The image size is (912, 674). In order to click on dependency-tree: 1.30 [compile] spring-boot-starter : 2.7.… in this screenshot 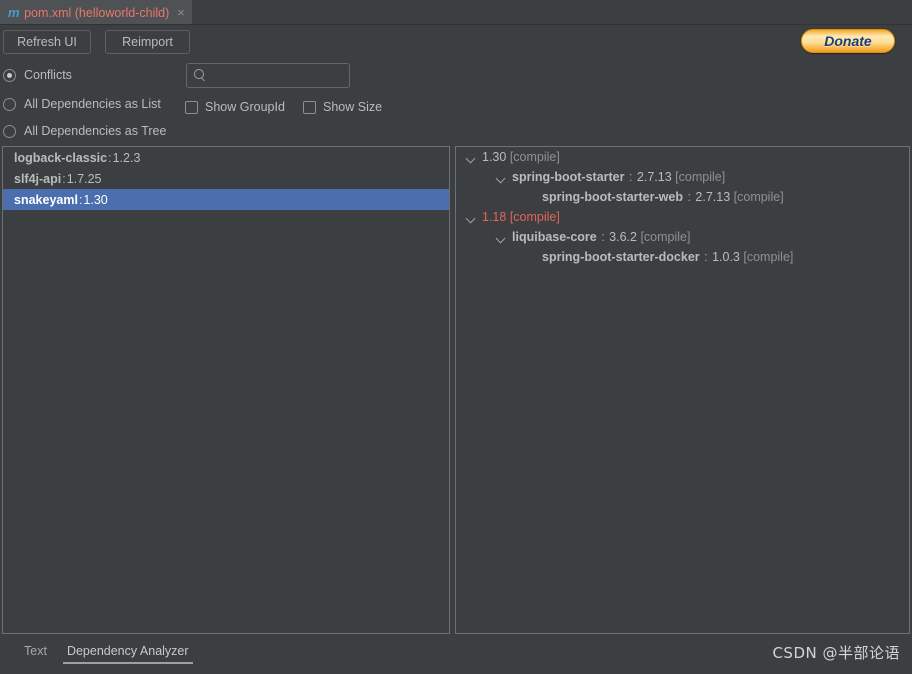, I will do `click(682, 207)`.